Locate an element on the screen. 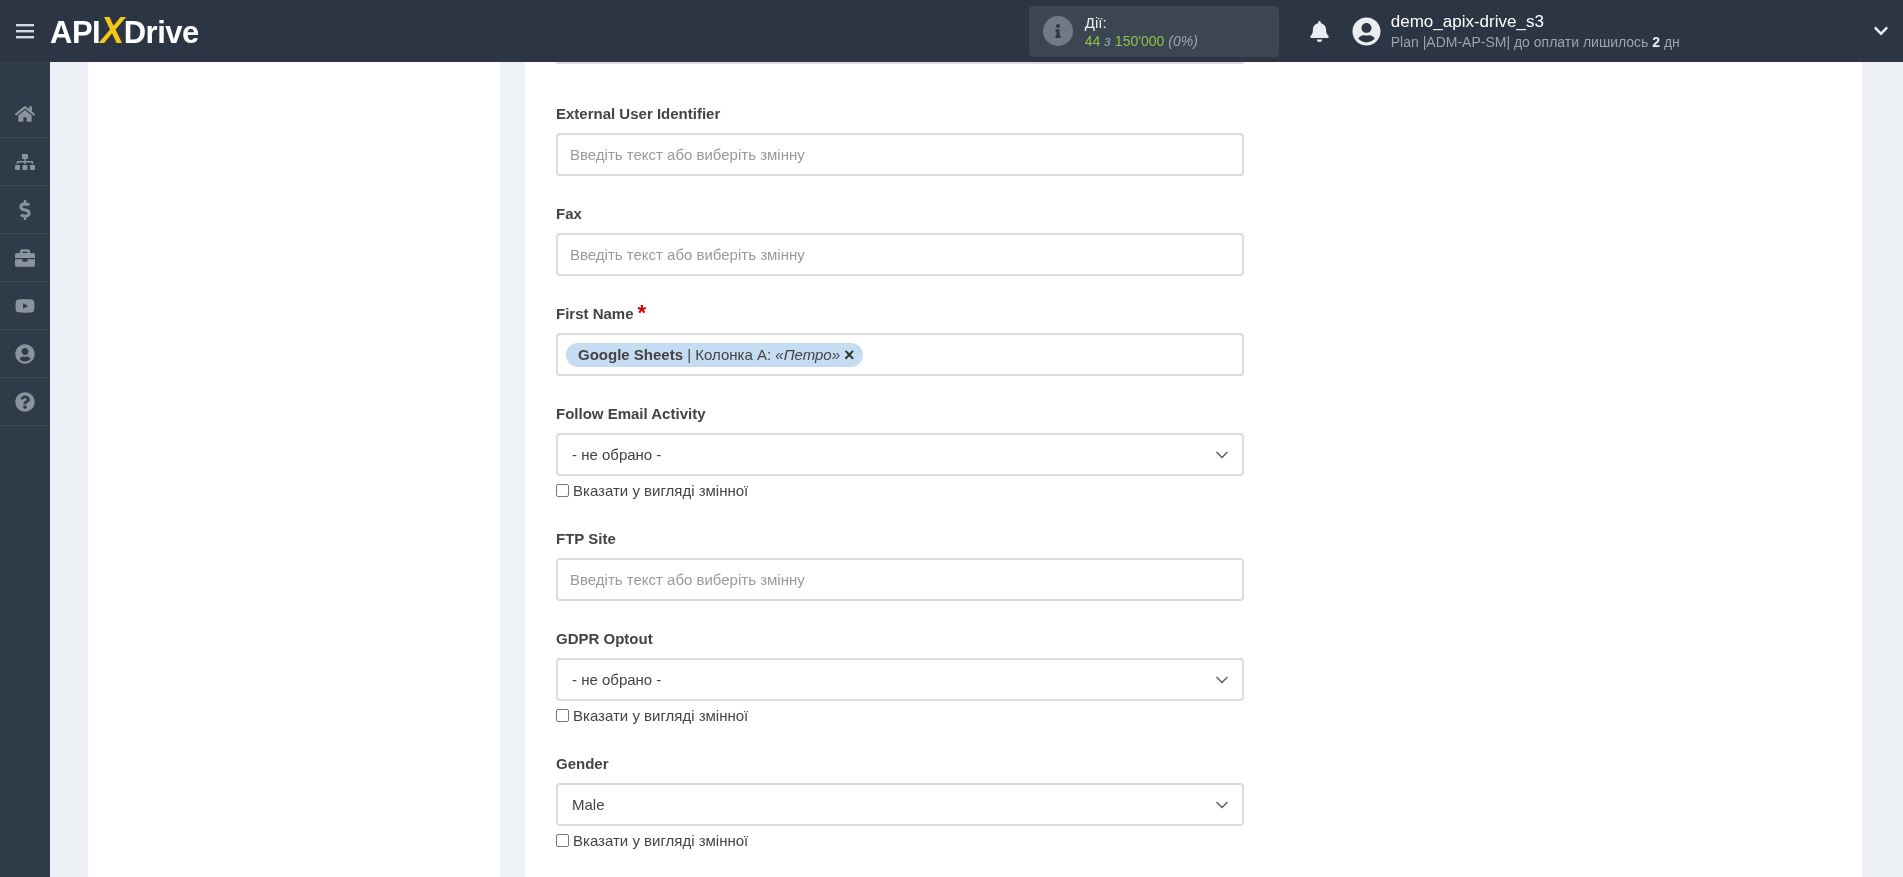  field-label: GDPR Optout is located at coordinates (604, 638).